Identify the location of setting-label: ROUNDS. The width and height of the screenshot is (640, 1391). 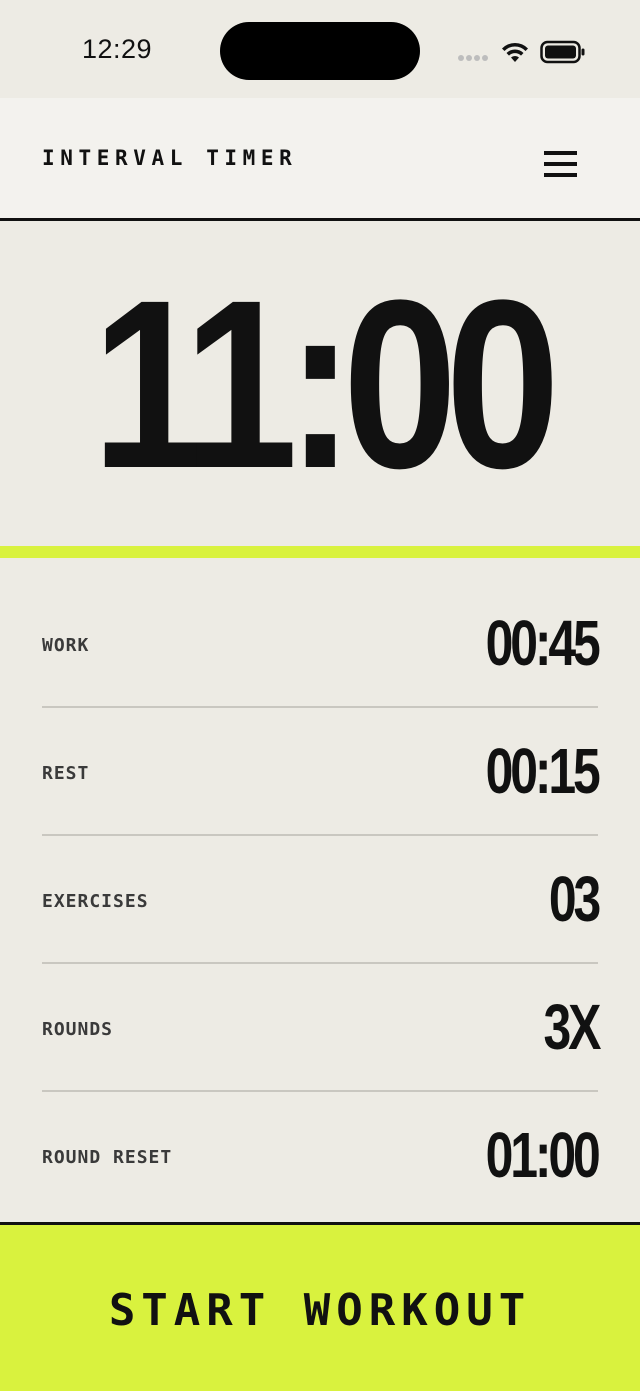
(78, 1029).